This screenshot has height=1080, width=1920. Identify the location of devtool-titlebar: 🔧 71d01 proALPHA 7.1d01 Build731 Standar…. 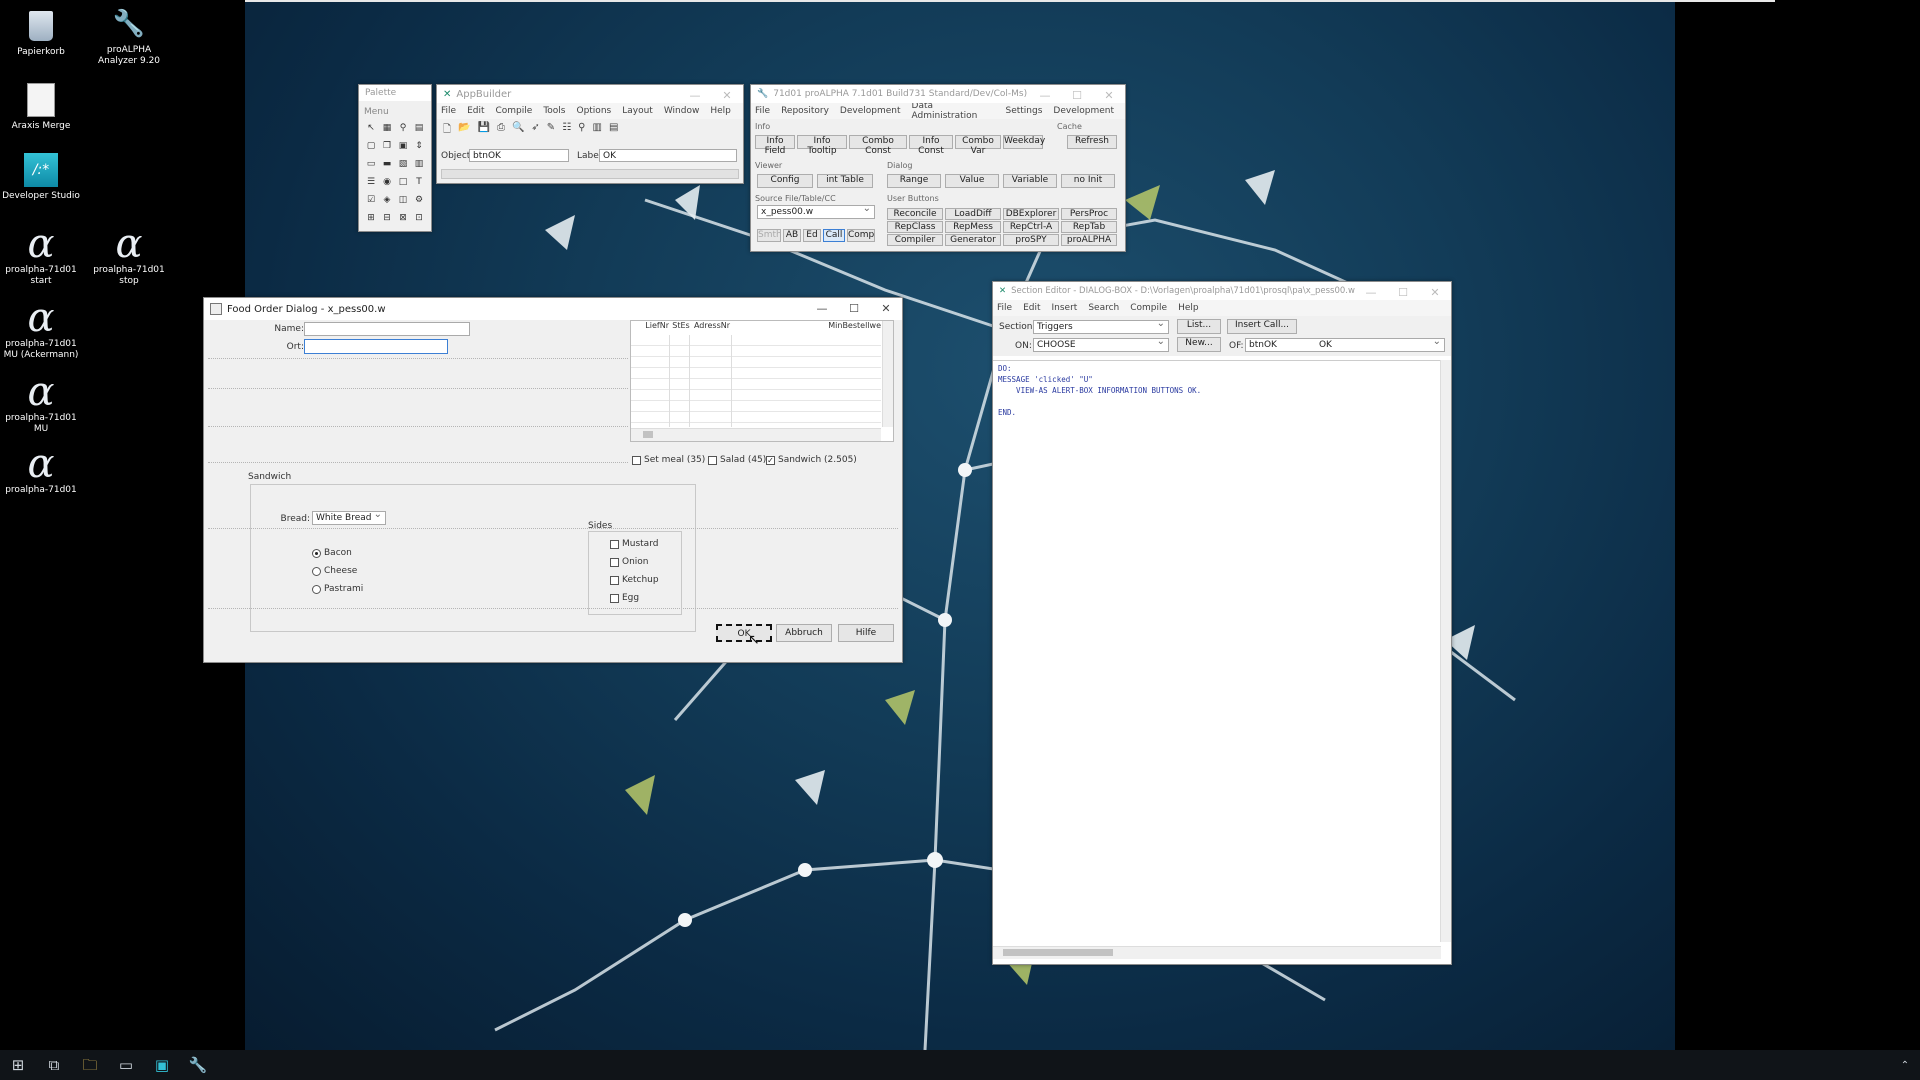
(938, 94).